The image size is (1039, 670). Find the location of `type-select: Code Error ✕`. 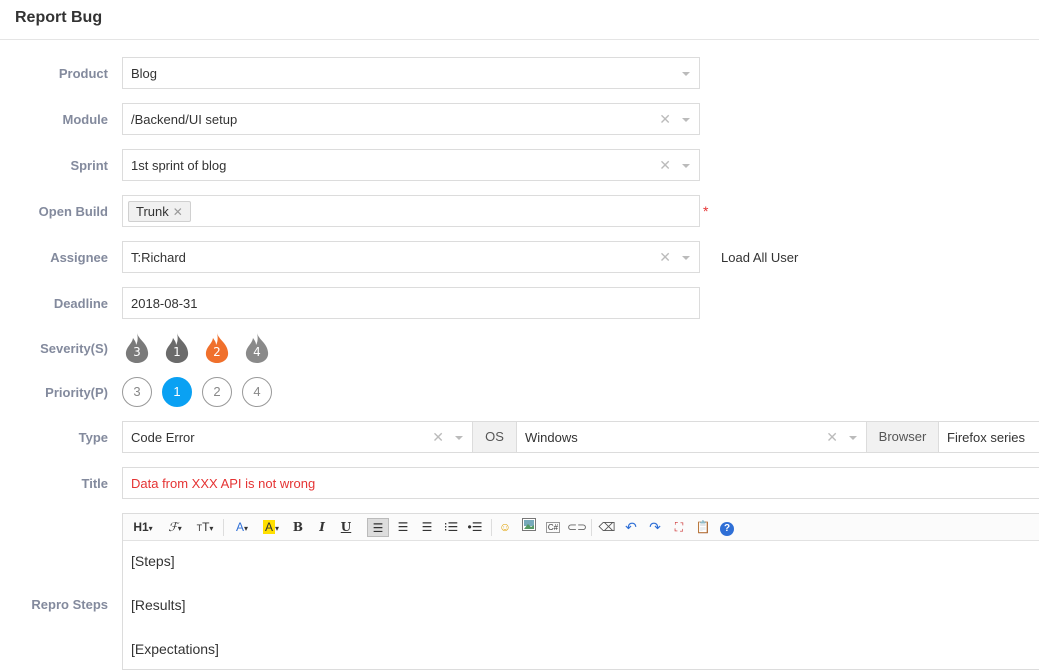

type-select: Code Error ✕ is located at coordinates (297, 437).